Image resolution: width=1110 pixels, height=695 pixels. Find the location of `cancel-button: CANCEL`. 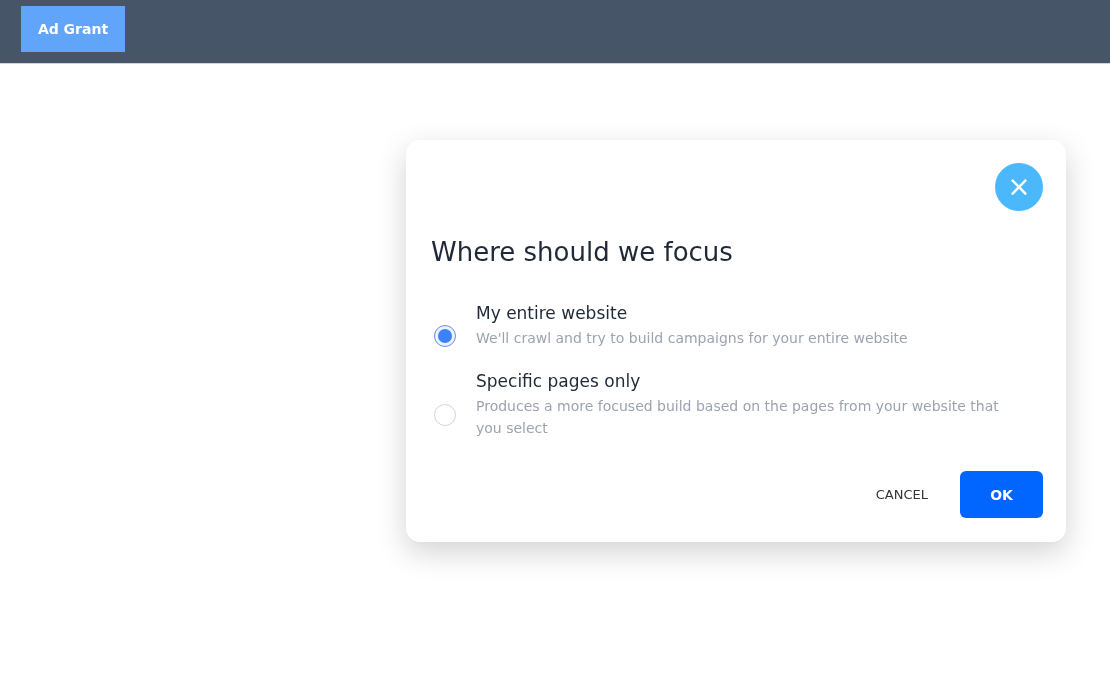

cancel-button: CANCEL is located at coordinates (901, 494).